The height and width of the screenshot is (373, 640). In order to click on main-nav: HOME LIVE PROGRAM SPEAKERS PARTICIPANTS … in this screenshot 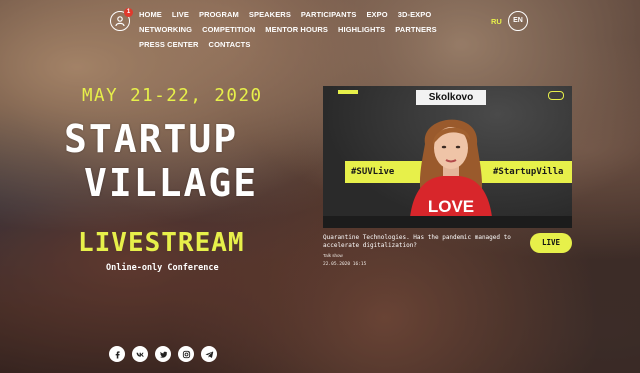, I will do `click(296, 29)`.